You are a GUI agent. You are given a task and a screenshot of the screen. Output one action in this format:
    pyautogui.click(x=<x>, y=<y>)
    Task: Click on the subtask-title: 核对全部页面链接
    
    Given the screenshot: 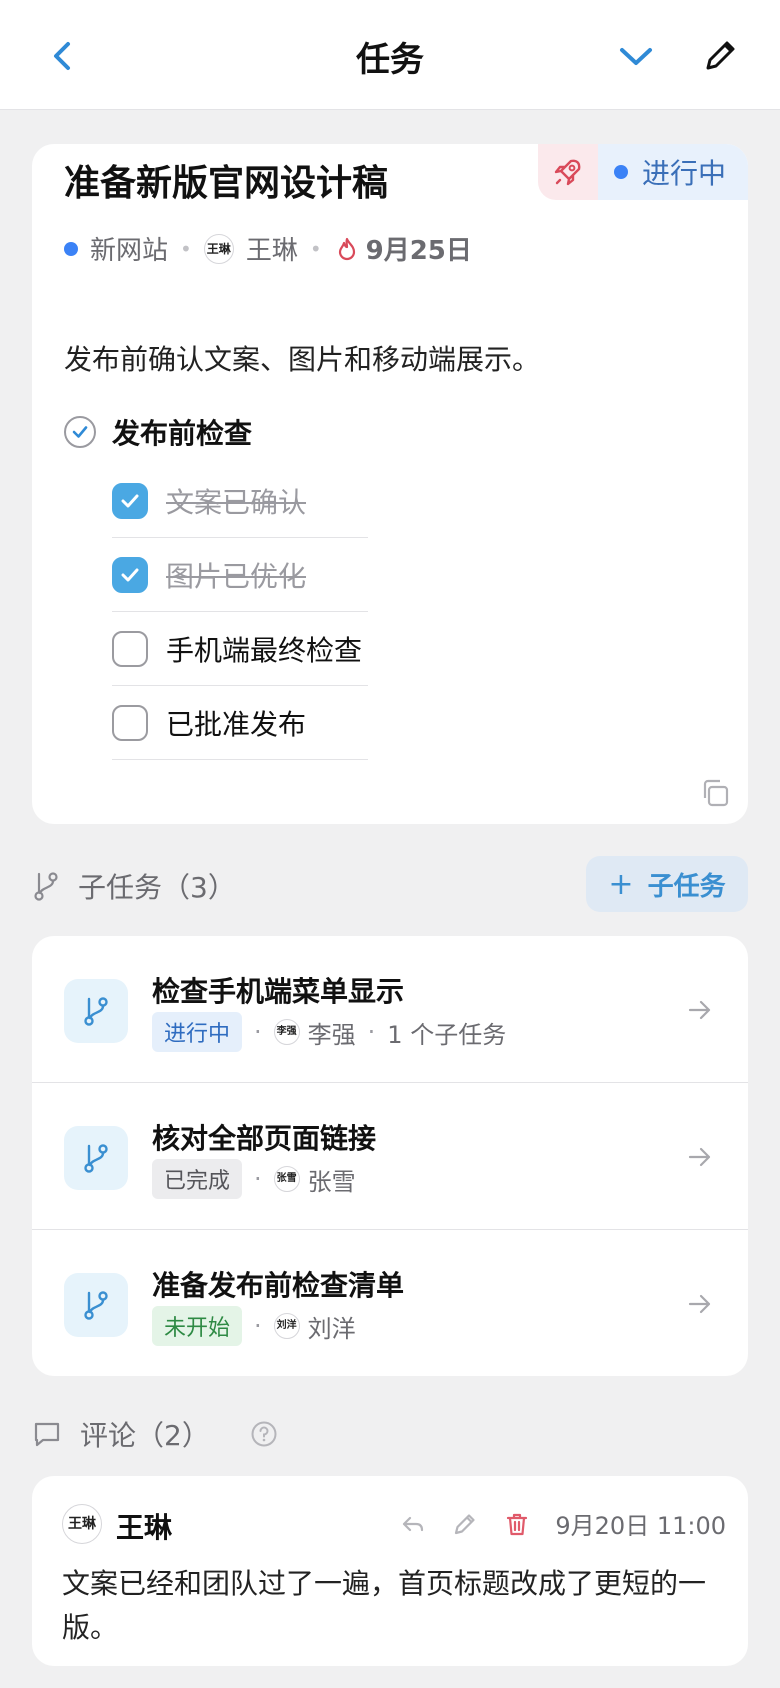 What is the action you would take?
    pyautogui.click(x=264, y=1138)
    